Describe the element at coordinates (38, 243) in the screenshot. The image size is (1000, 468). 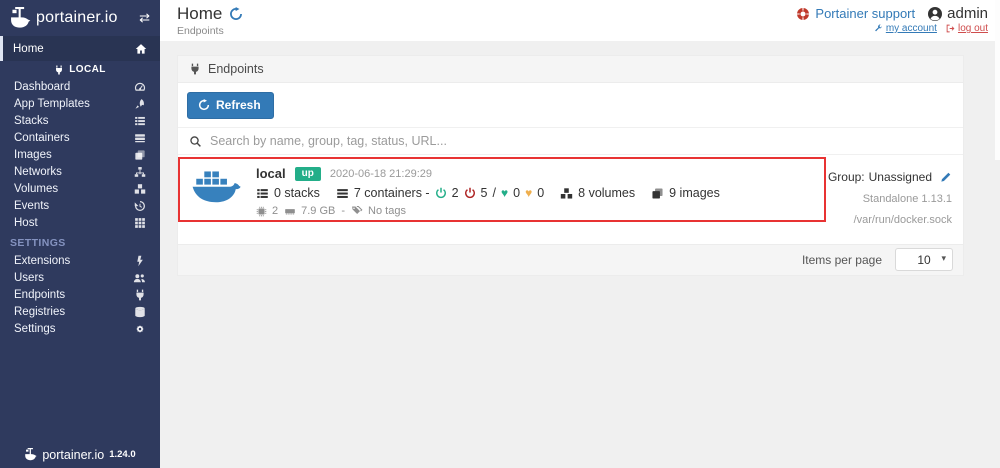
I see `sidebar-section-settings: SETTINGS` at that location.